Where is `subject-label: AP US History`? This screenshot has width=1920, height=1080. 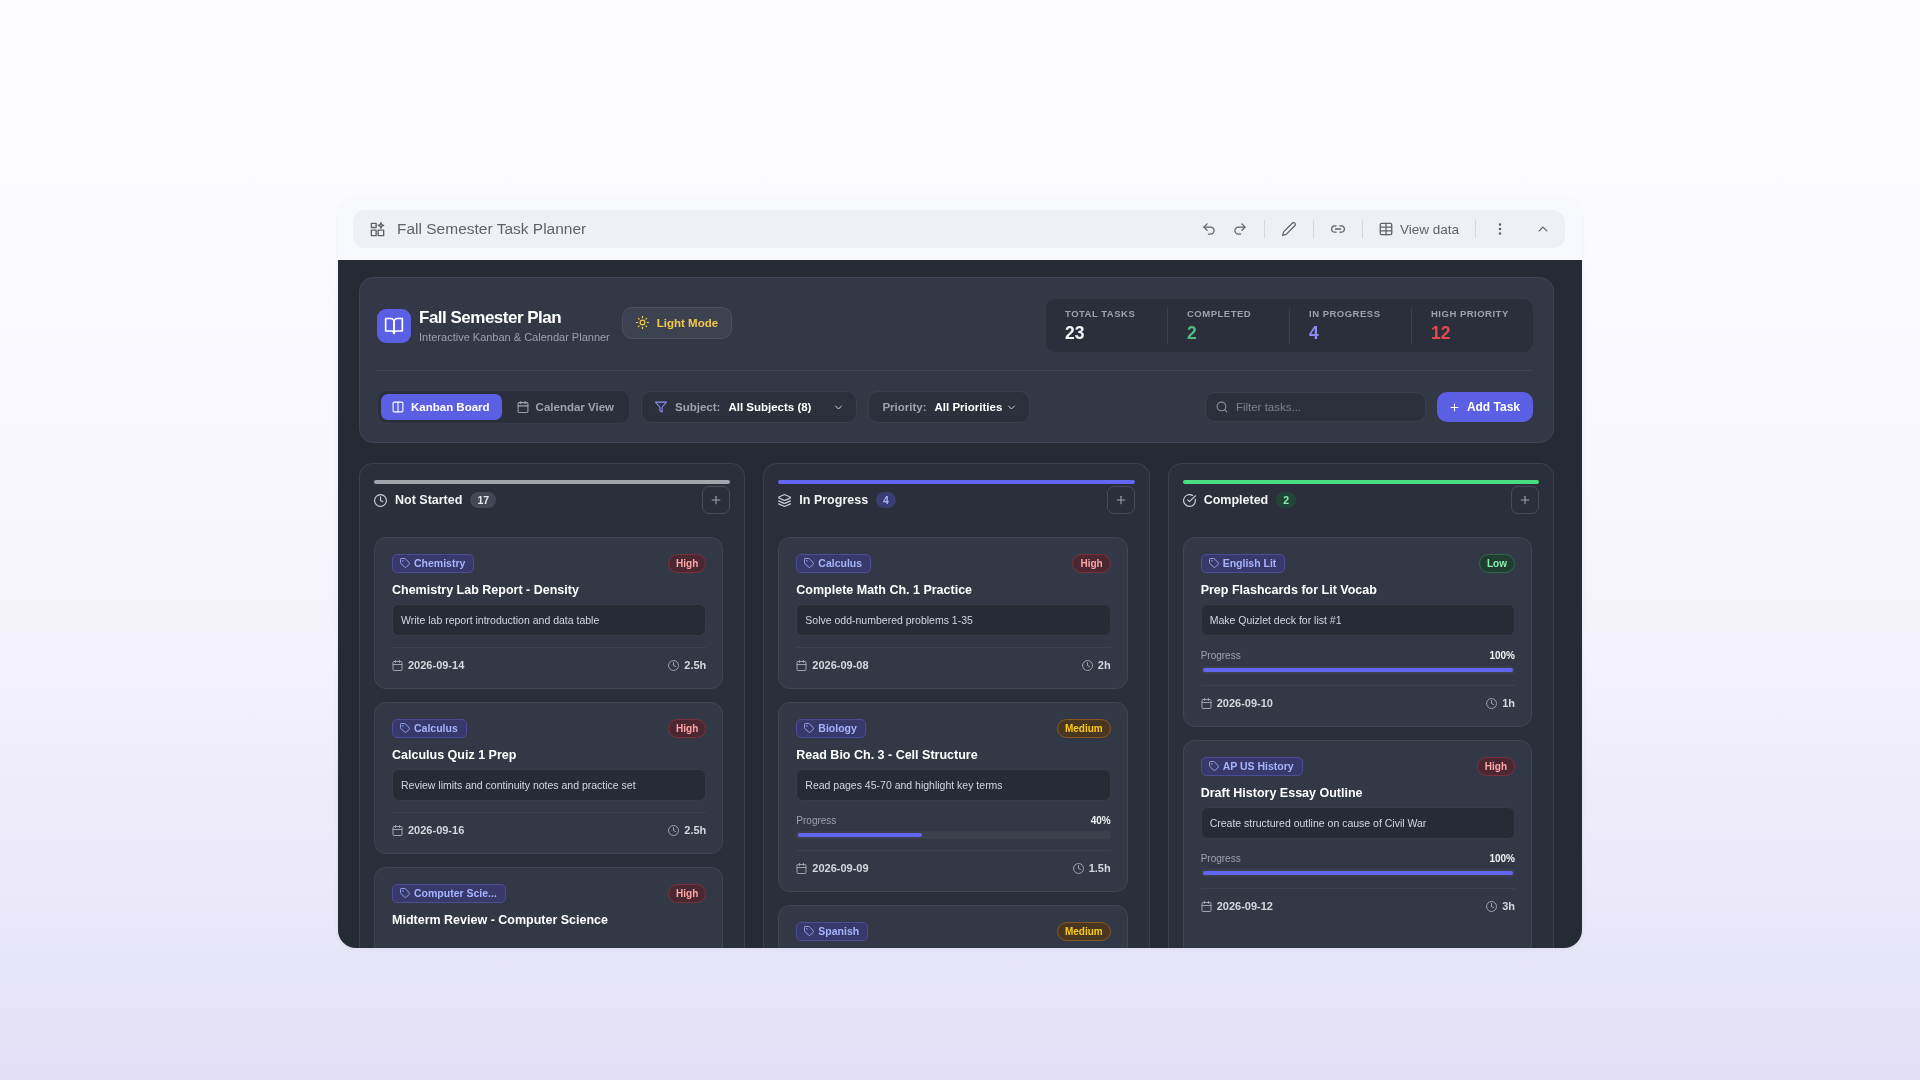 subject-label: AP US History is located at coordinates (1258, 766).